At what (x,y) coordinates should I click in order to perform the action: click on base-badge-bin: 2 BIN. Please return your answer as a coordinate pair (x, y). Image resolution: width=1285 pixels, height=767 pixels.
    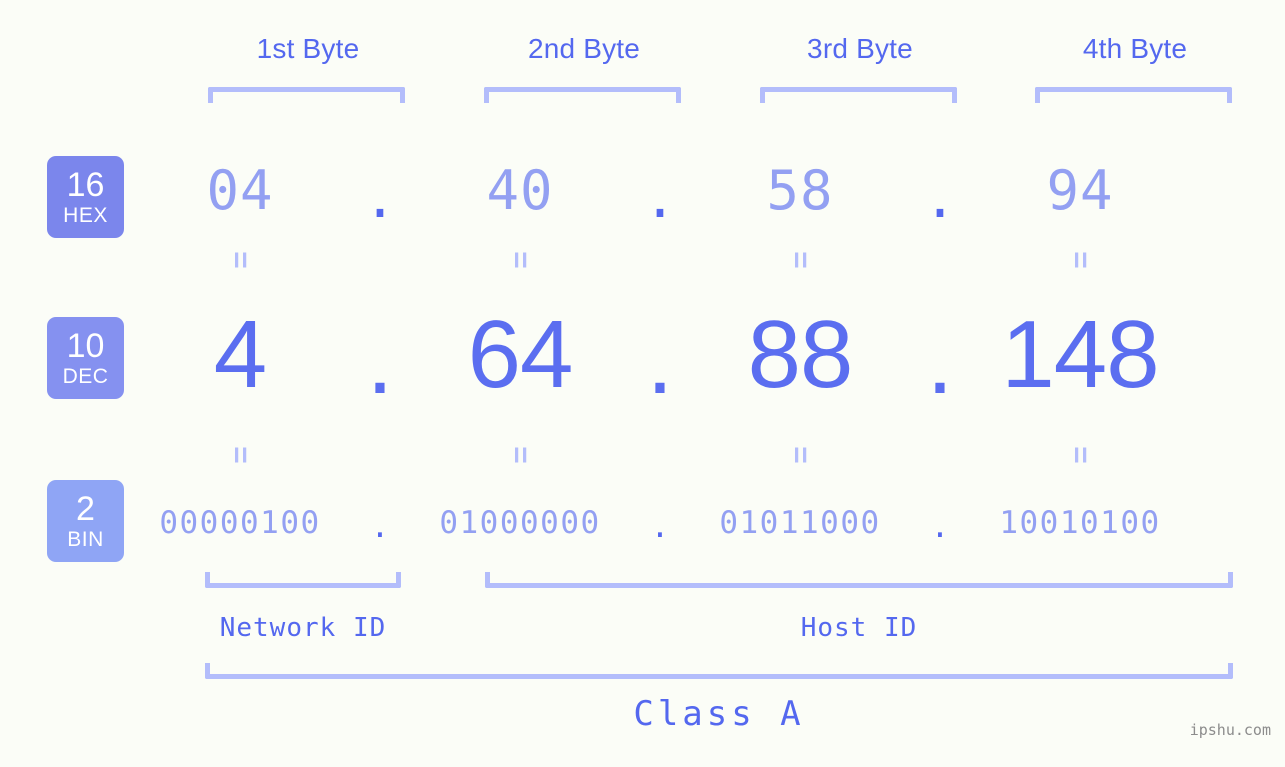
    Looking at the image, I should click on (85, 521).